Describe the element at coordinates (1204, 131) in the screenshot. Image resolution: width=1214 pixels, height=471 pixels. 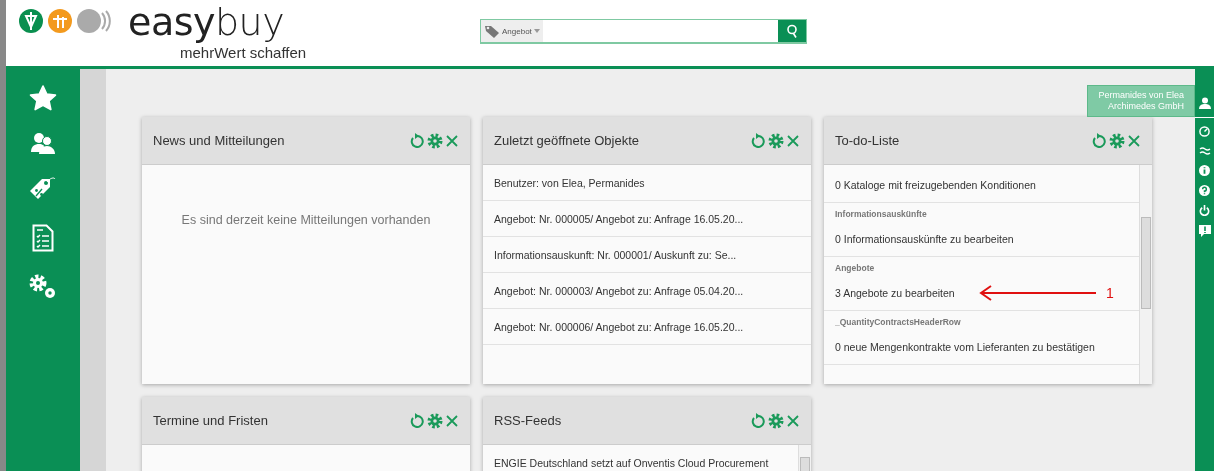
I see `speedometer-icon` at that location.